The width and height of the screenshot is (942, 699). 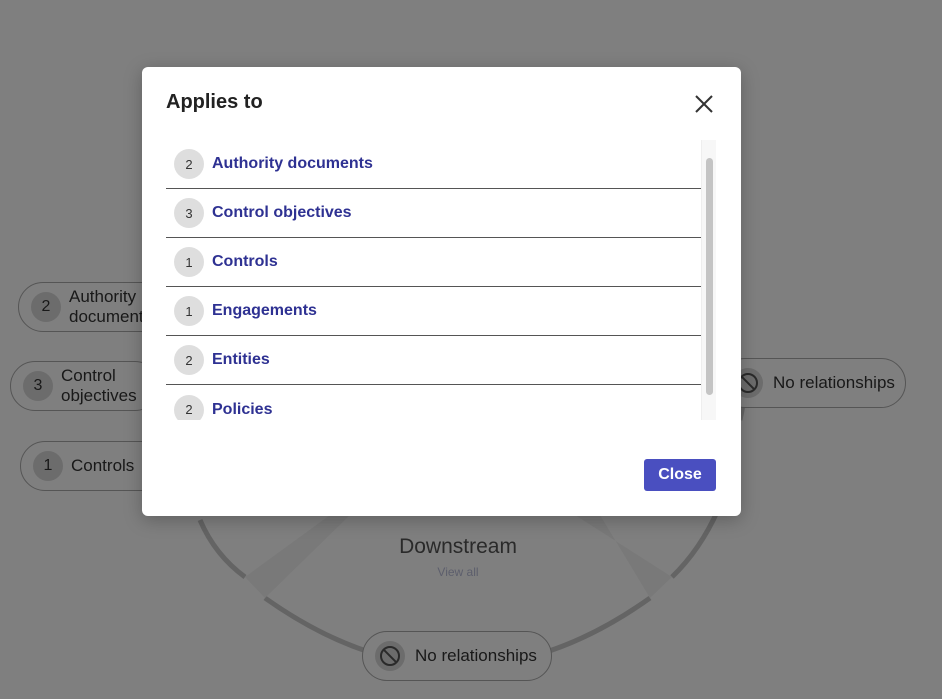 What do you see at coordinates (704, 104) in the screenshot?
I see `close-icon` at bounding box center [704, 104].